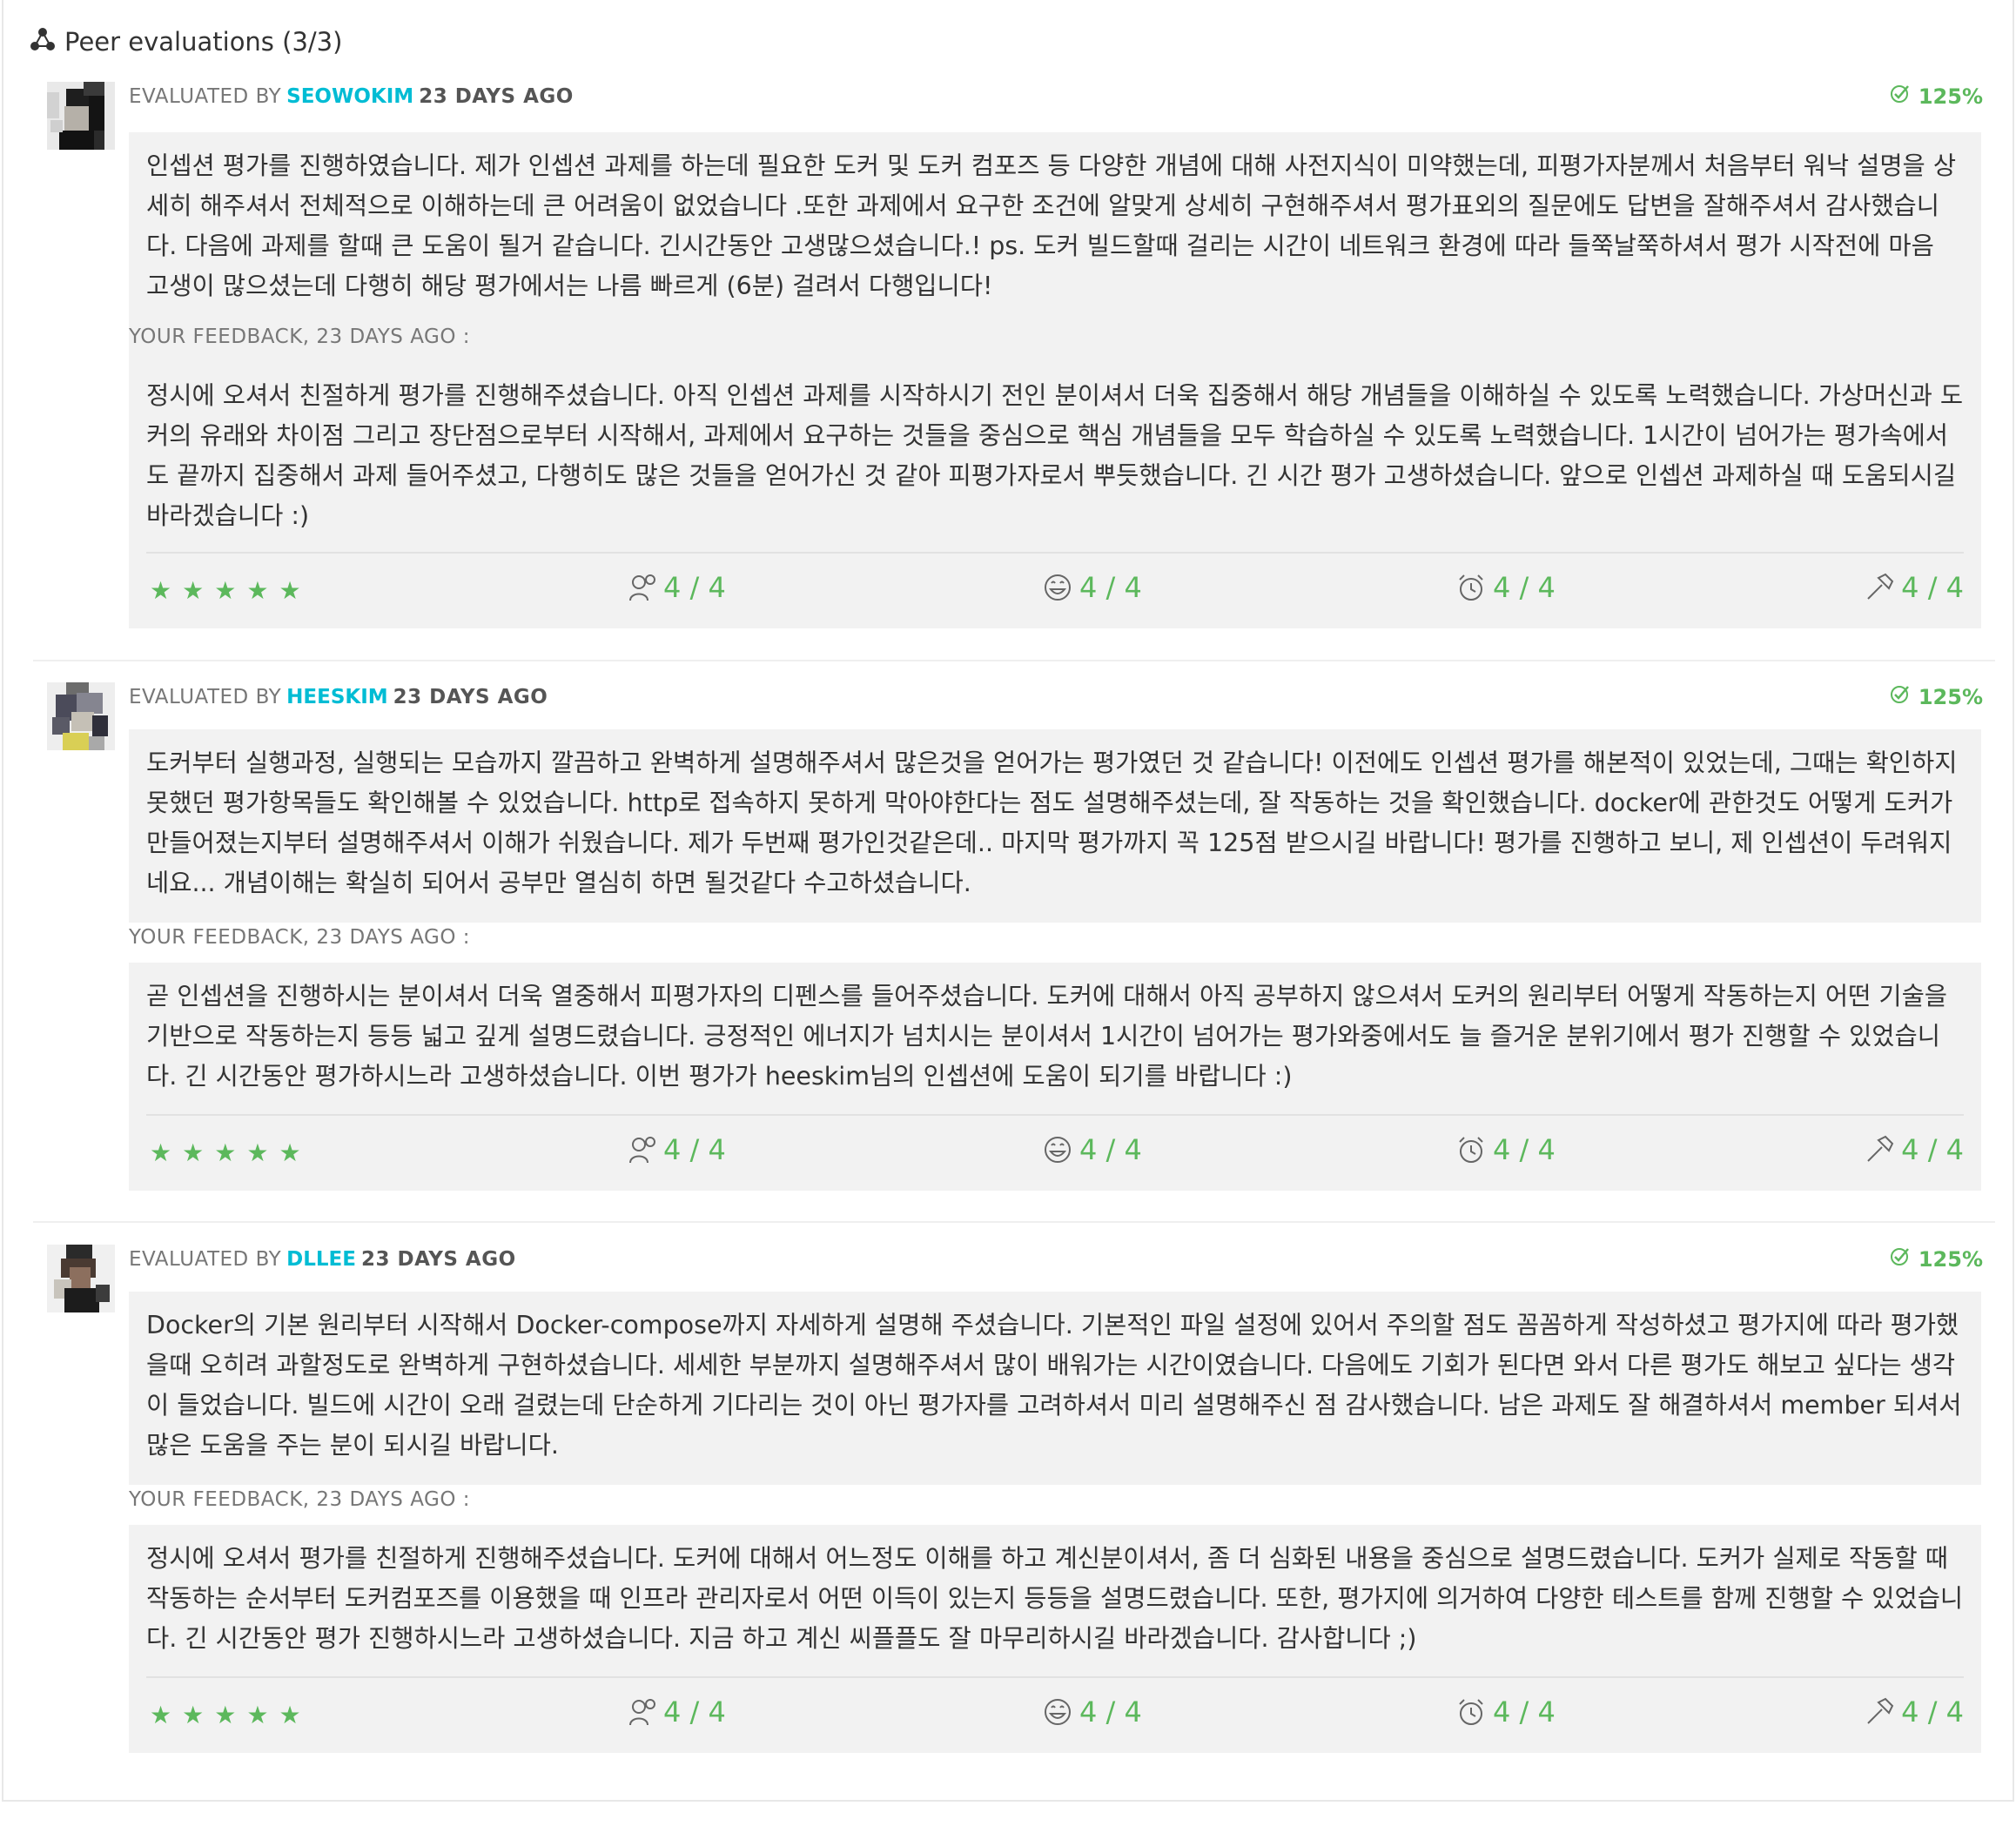 The width and height of the screenshot is (2016, 1826). What do you see at coordinates (203, 42) in the screenshot?
I see `panel-title: Peer evaluations (3/3)` at bounding box center [203, 42].